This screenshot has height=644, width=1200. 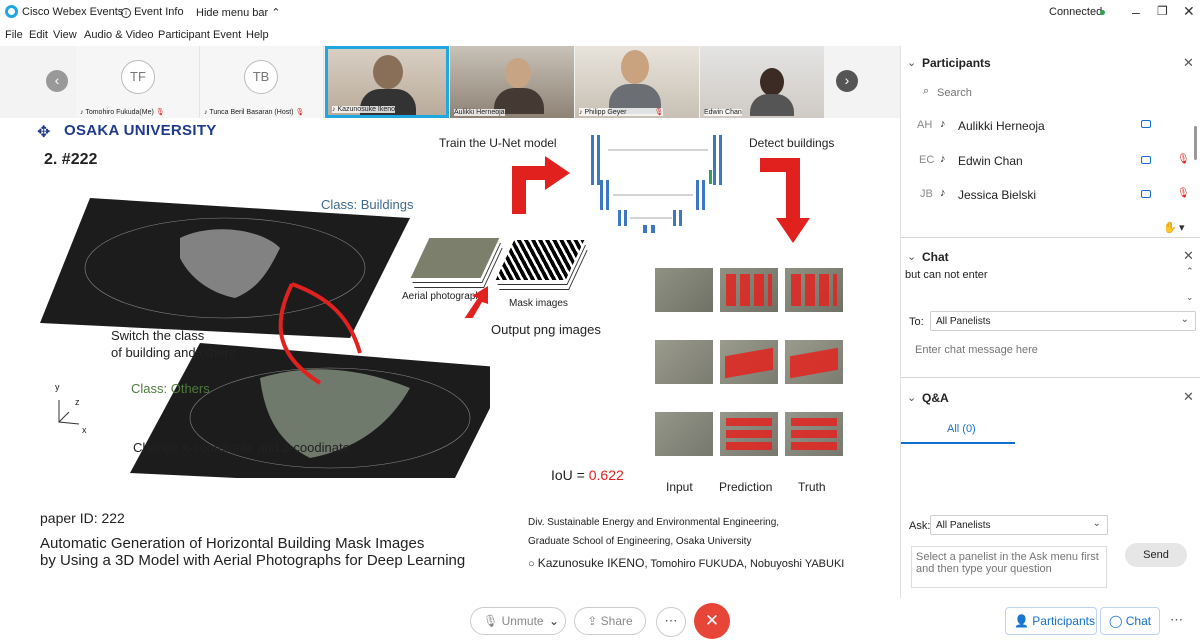 I want to click on ask-label: Ask:, so click(x=920, y=526).